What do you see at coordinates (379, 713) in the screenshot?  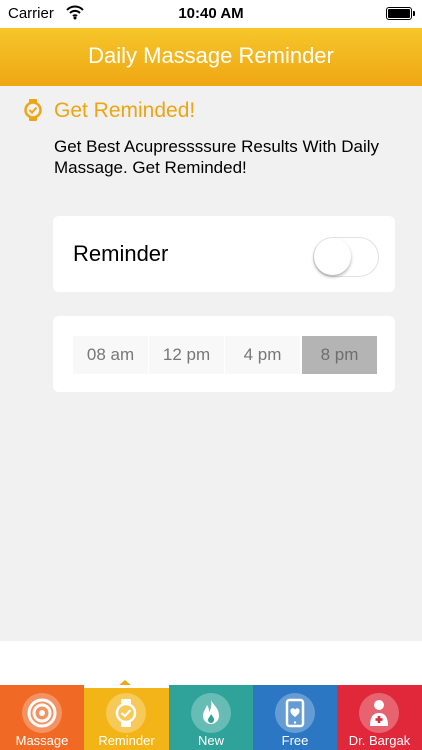 I see `doctor-icon` at bounding box center [379, 713].